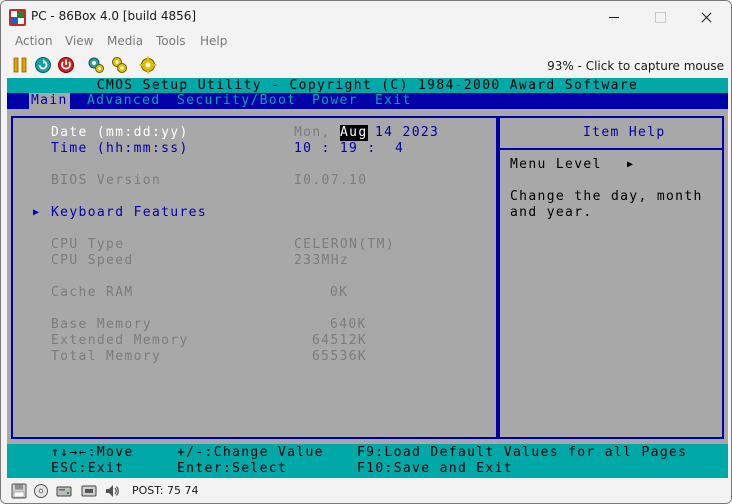 The width and height of the screenshot is (732, 504). I want to click on ctrl-alt-del-icon, so click(43, 65).